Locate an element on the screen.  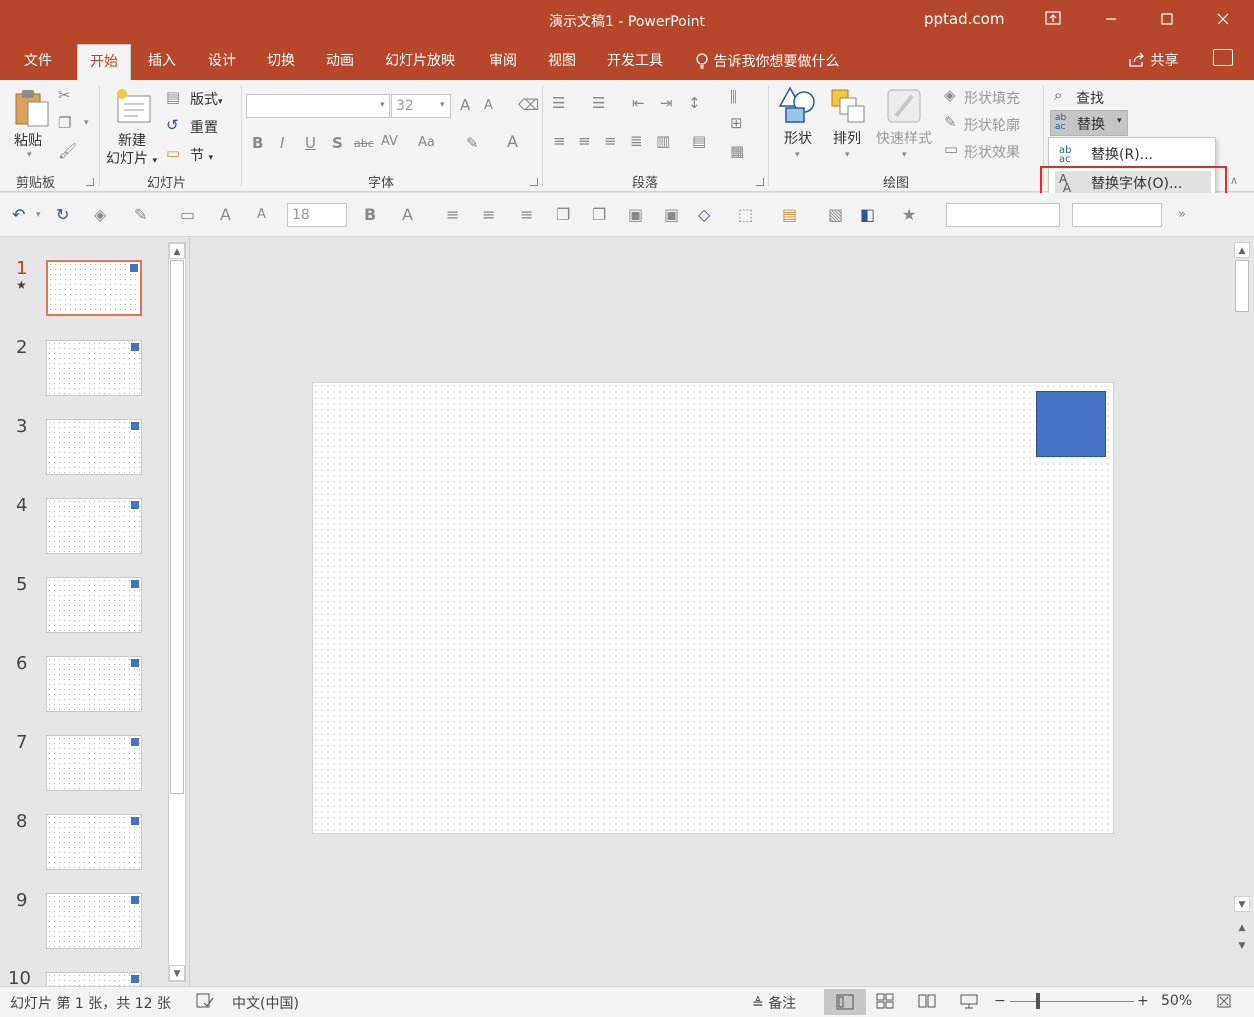
scroll-up-icon: ▲ is located at coordinates (177, 251).